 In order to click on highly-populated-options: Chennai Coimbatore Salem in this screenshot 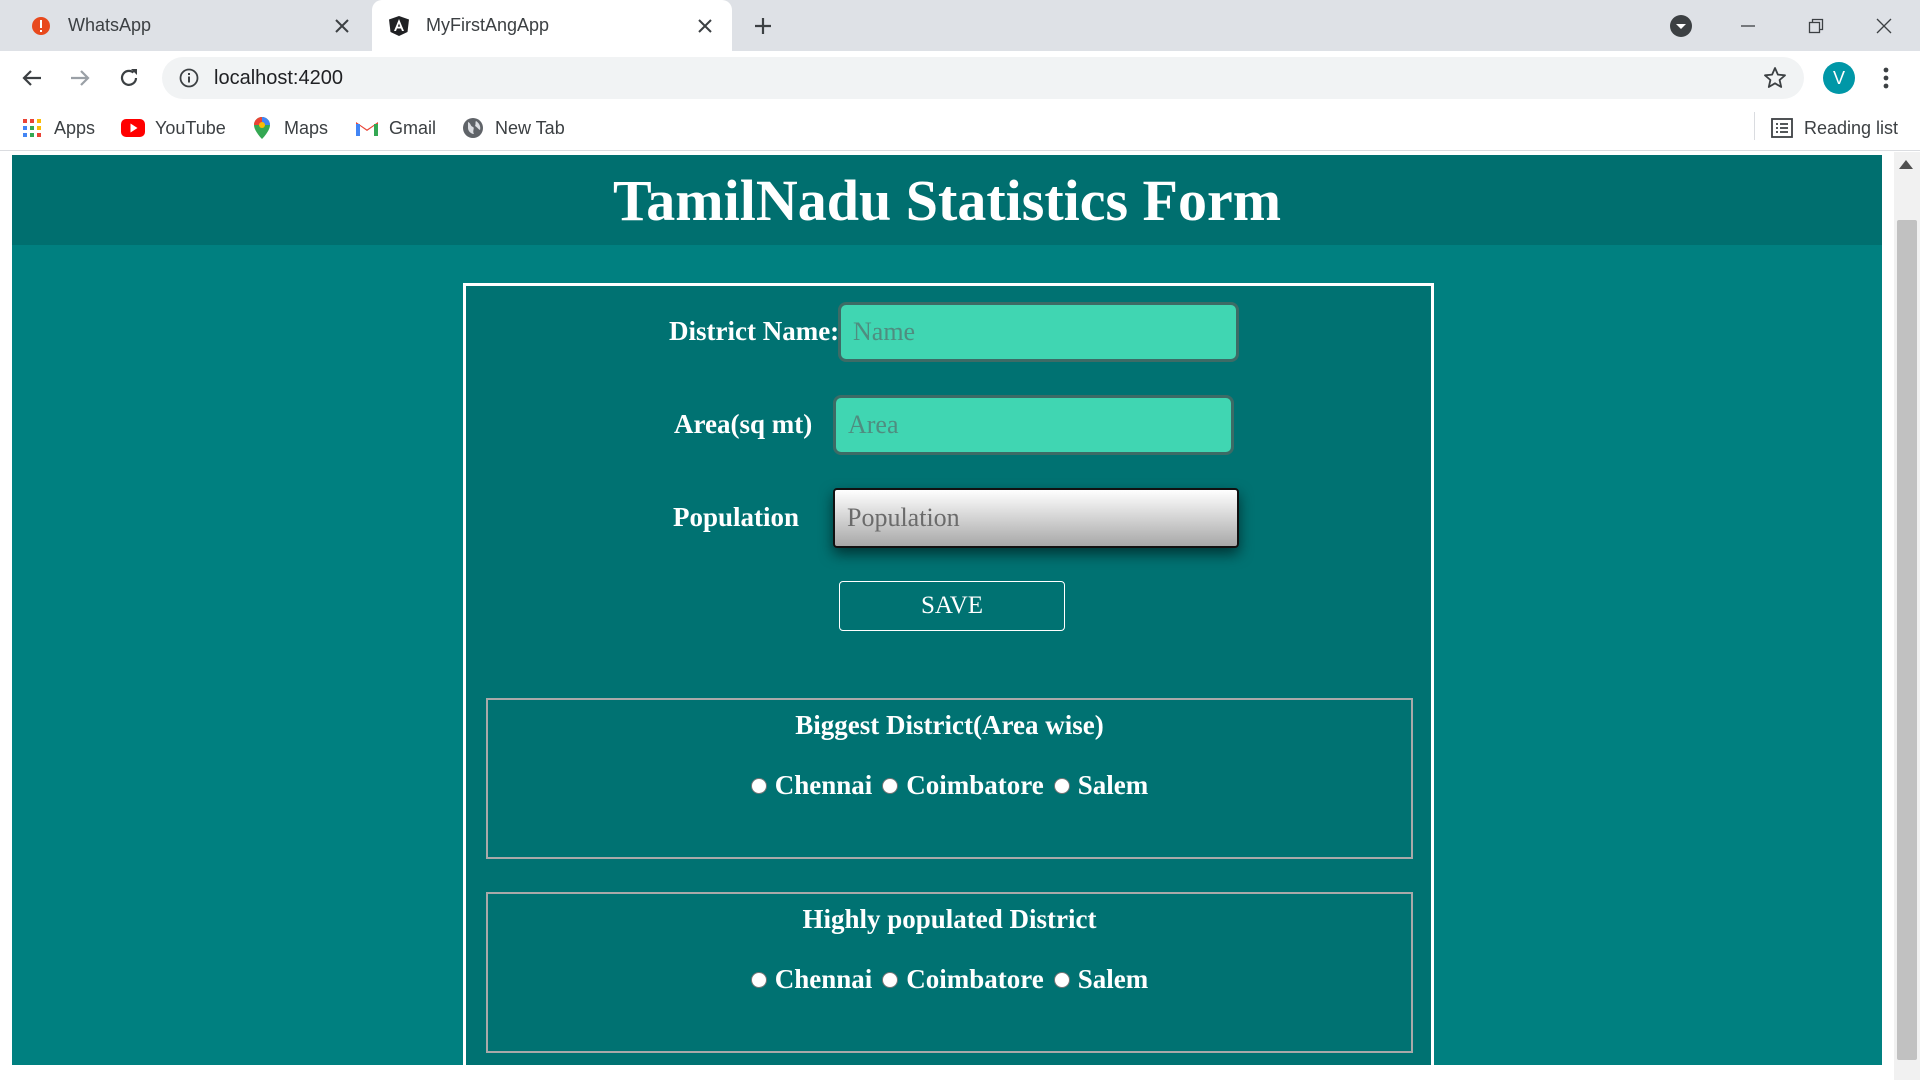, I will do `click(949, 979)`.